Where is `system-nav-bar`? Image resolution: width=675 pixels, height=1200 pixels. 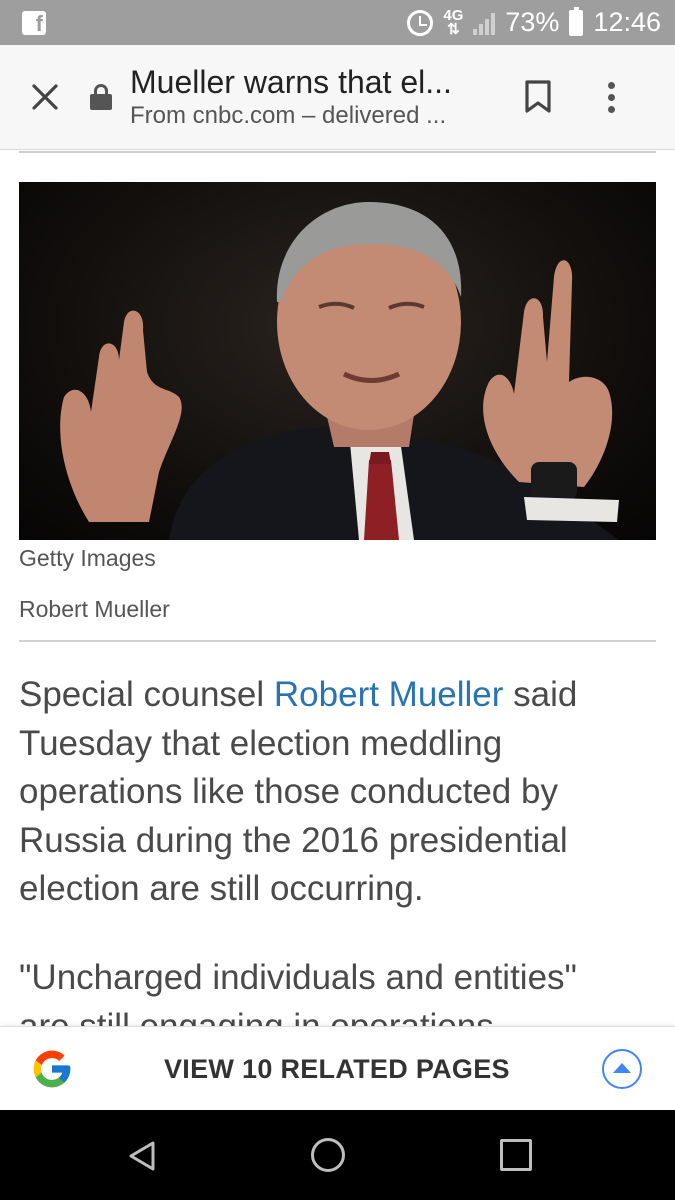 system-nav-bar is located at coordinates (337, 1155).